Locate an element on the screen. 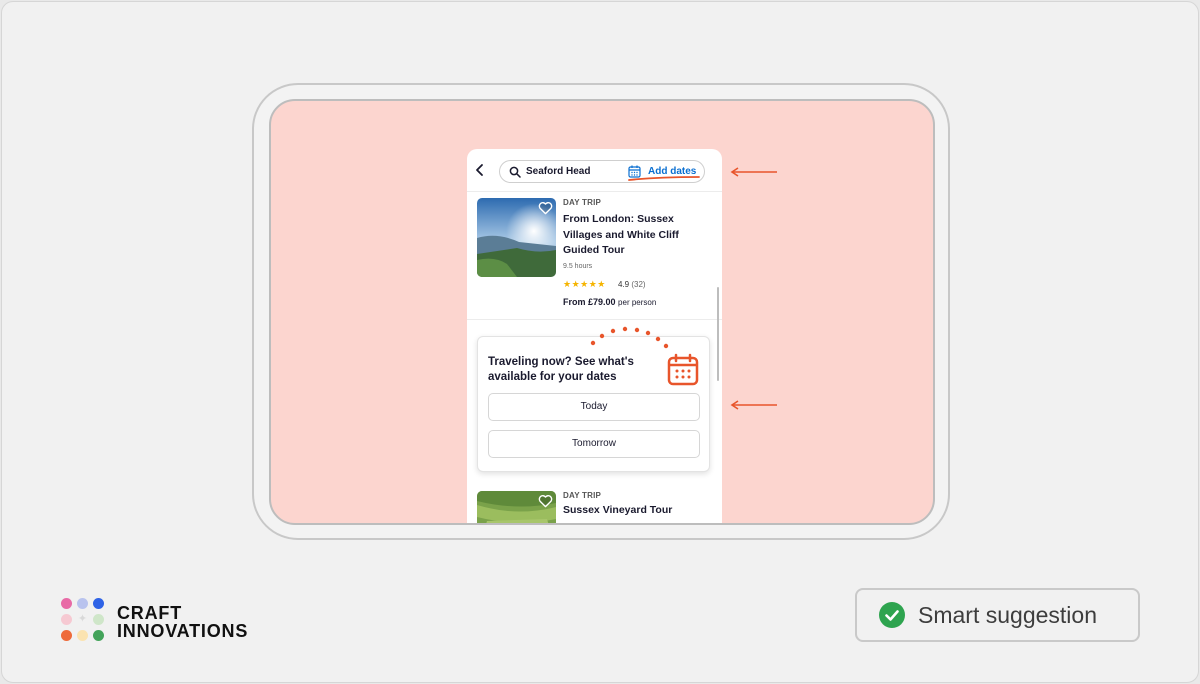 The height and width of the screenshot is (684, 1200). scrollbar is located at coordinates (718, 334).